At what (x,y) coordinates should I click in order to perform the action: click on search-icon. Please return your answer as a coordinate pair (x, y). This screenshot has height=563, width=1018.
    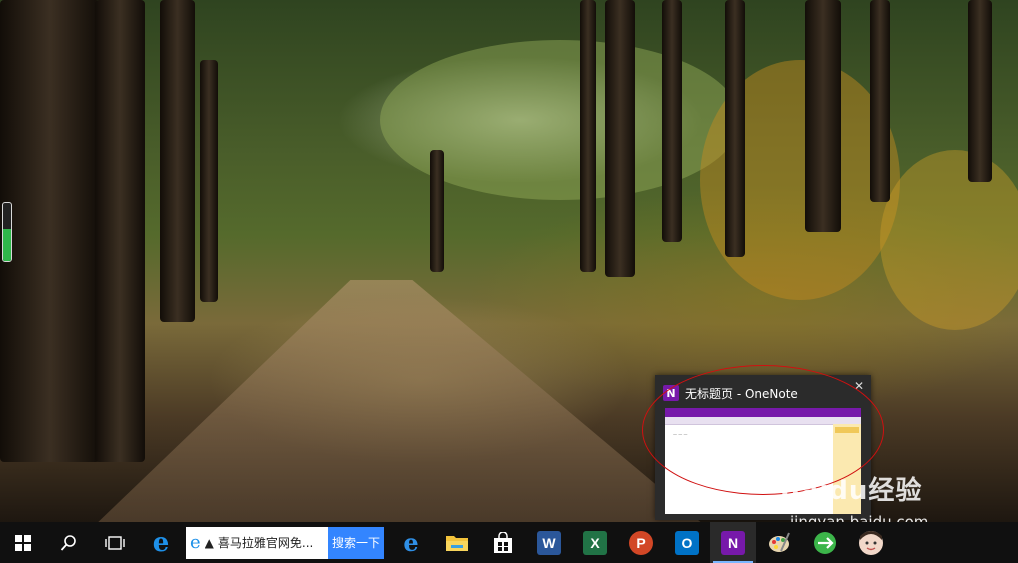
    Looking at the image, I should click on (68, 542).